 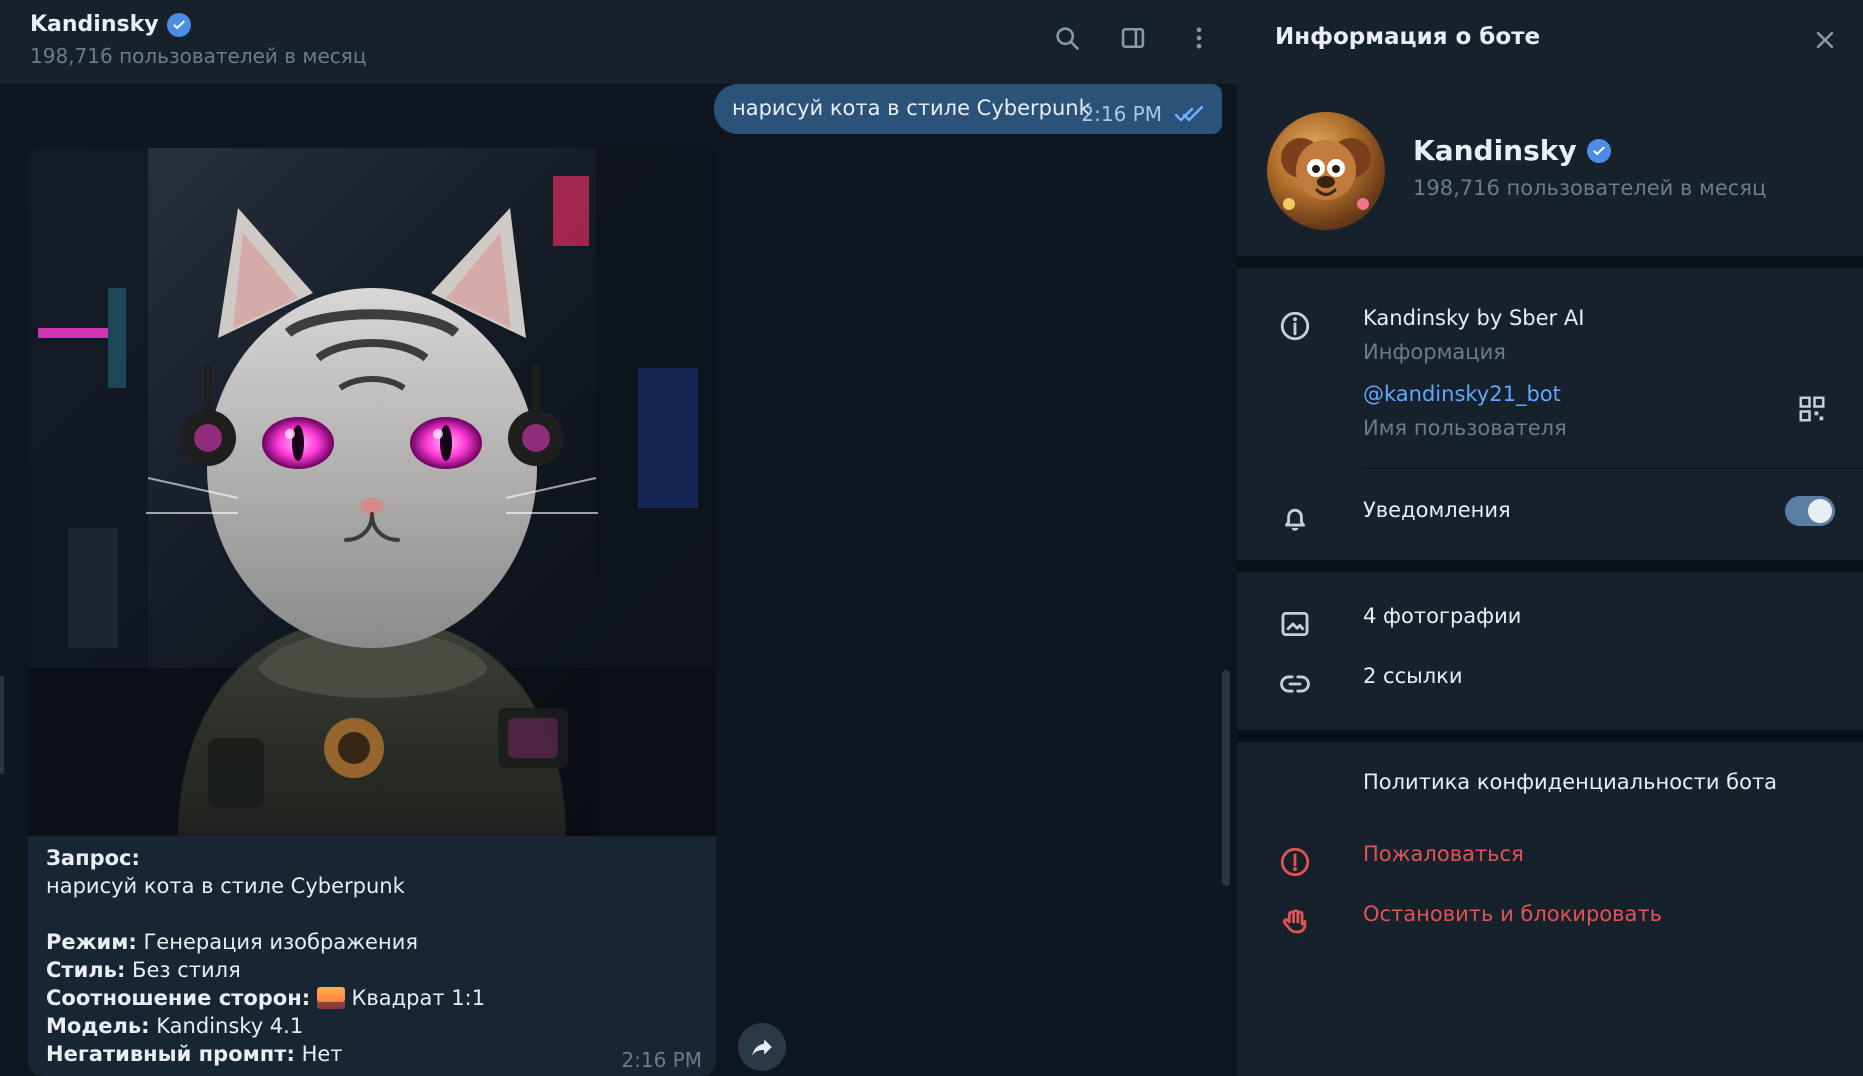 I want to click on photos-count: 4 фотографии, so click(x=1442, y=616).